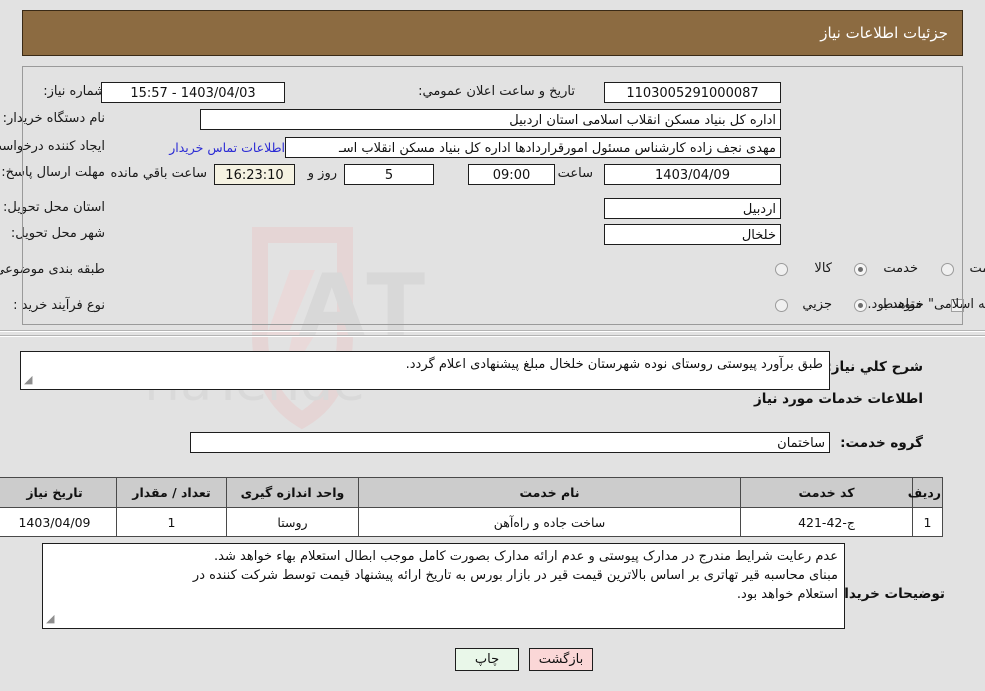  What do you see at coordinates (549, 522) in the screenshot?
I see `cell-name: ساخت جاده و راه‌آهن` at bounding box center [549, 522].